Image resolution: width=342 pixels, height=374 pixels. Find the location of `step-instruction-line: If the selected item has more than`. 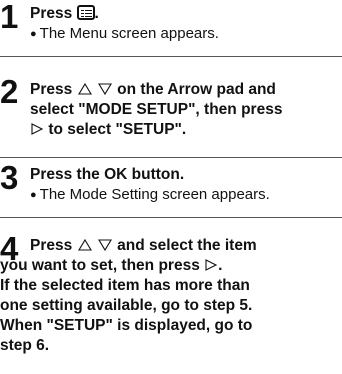

step-instruction-line: If the selected item has more than is located at coordinates (125, 285).